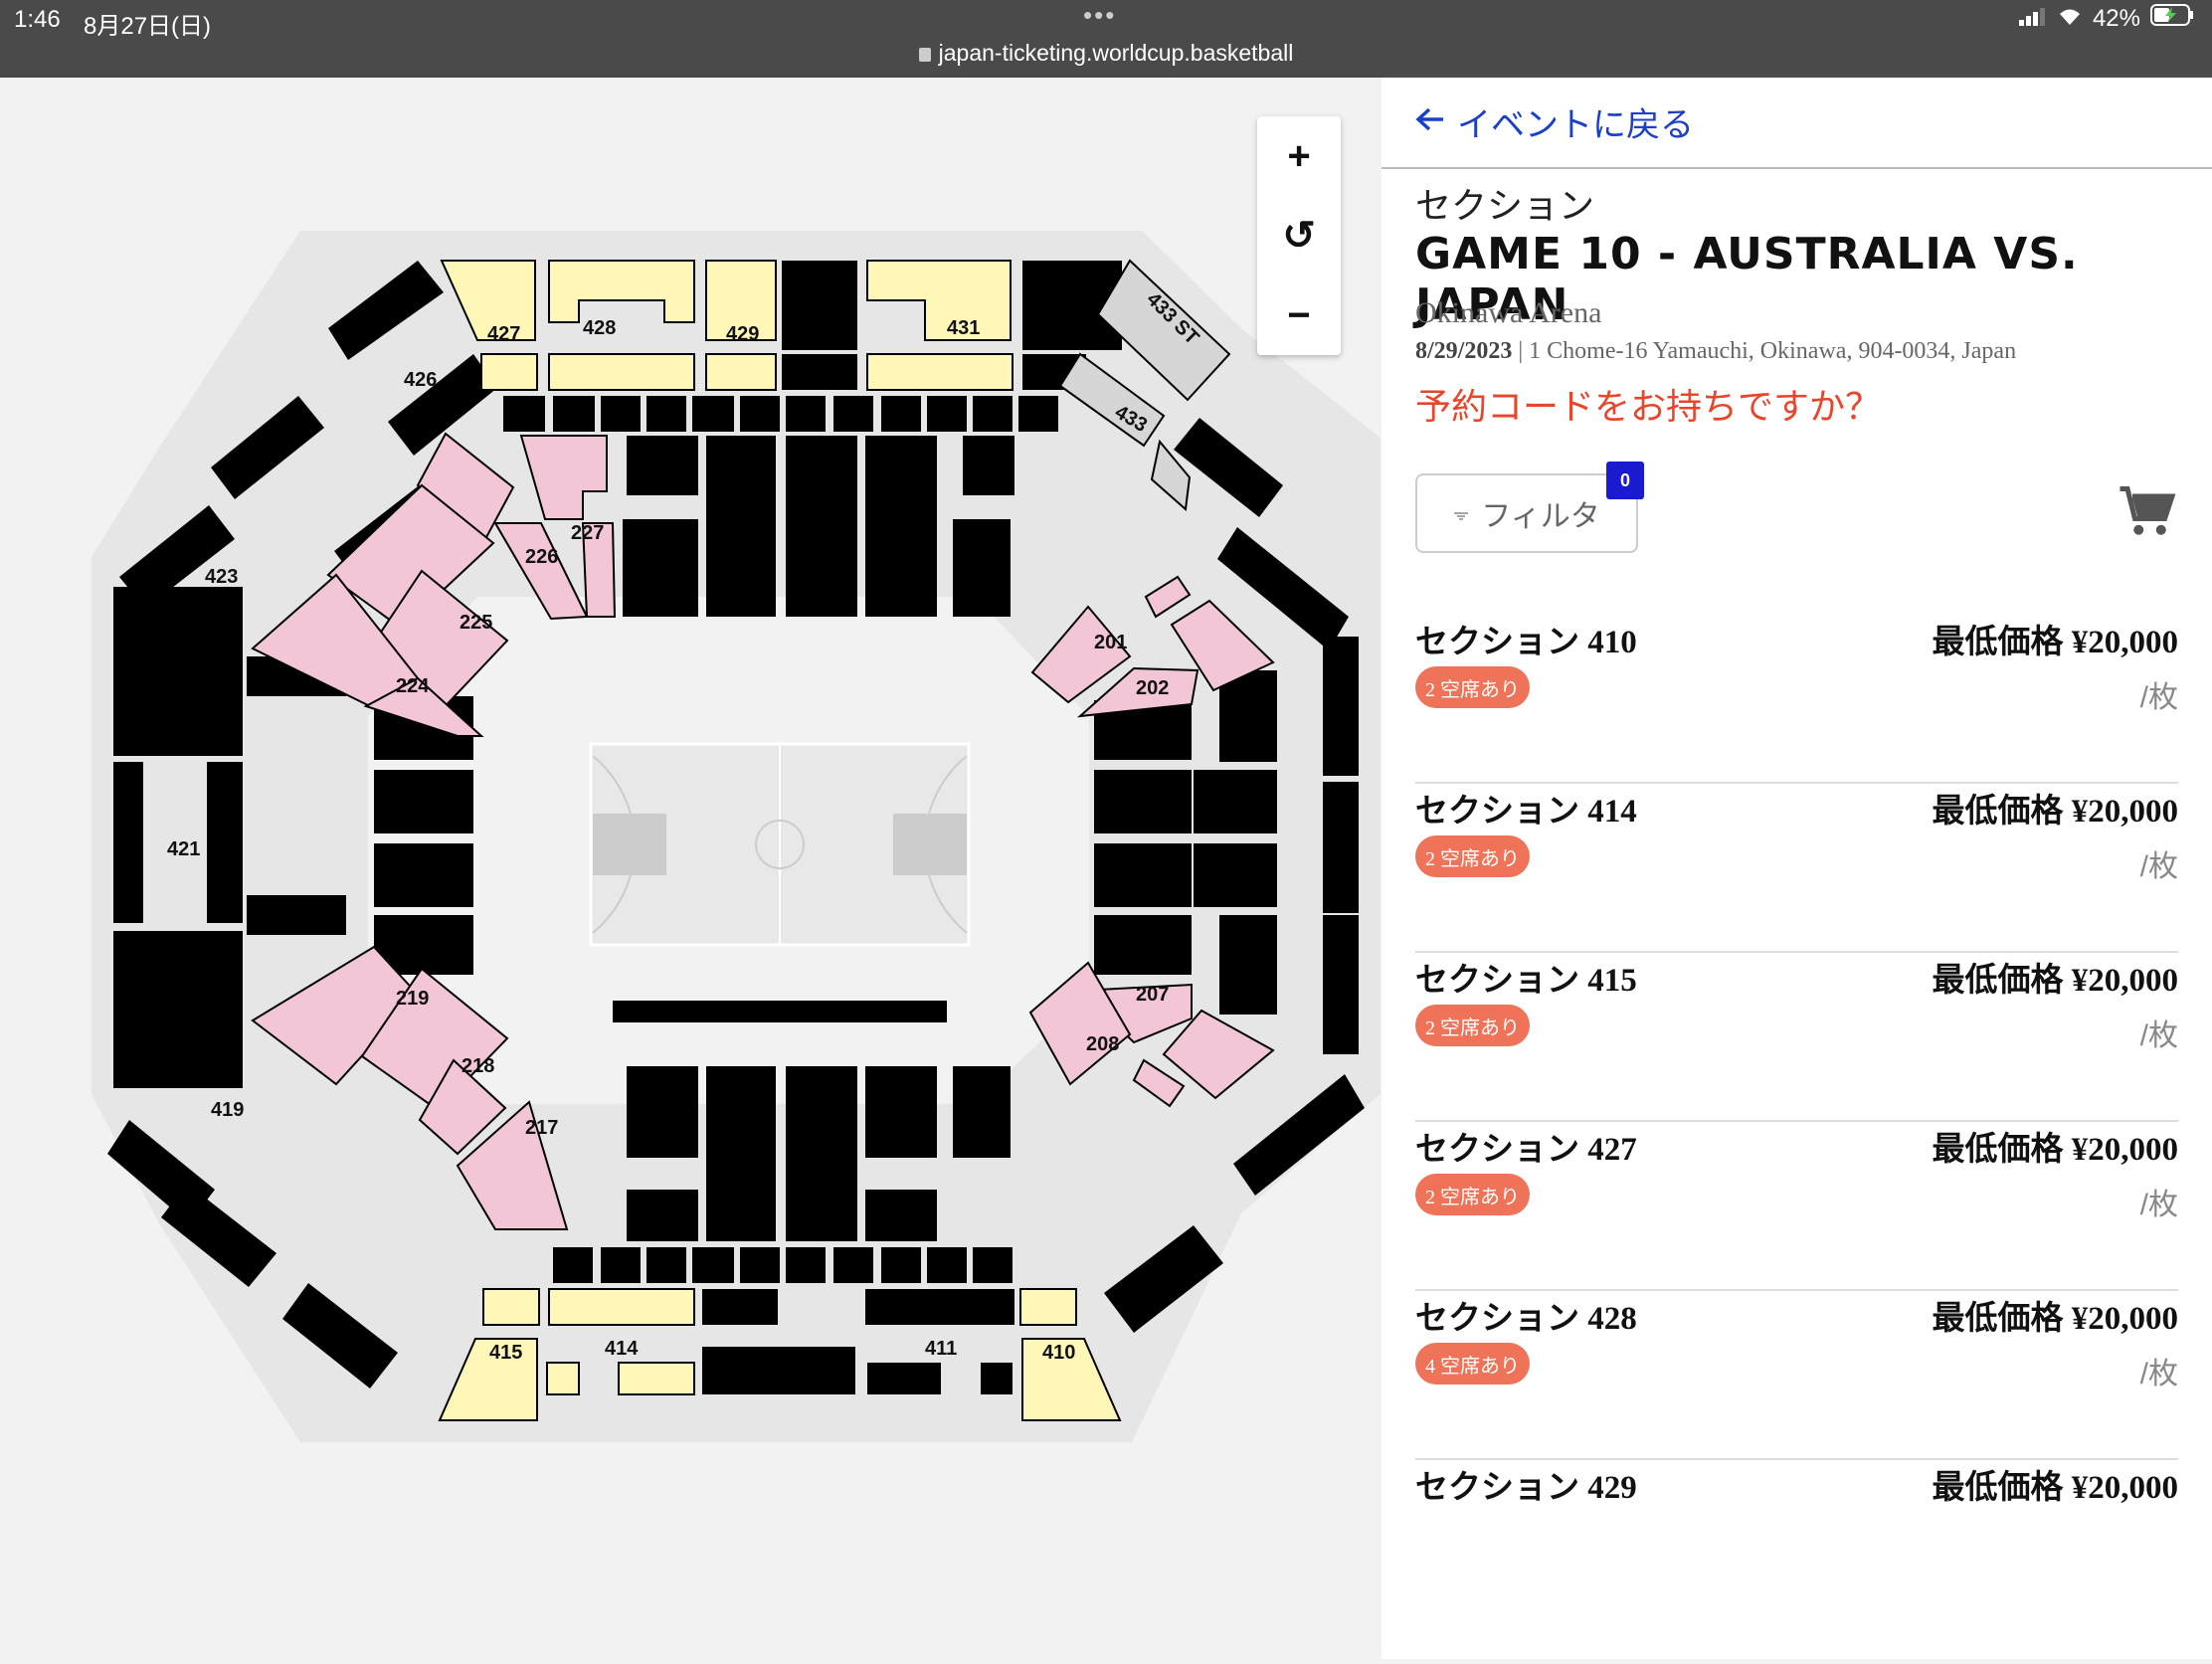  What do you see at coordinates (1526, 812) in the screenshot?
I see `section-name: セクション 414` at bounding box center [1526, 812].